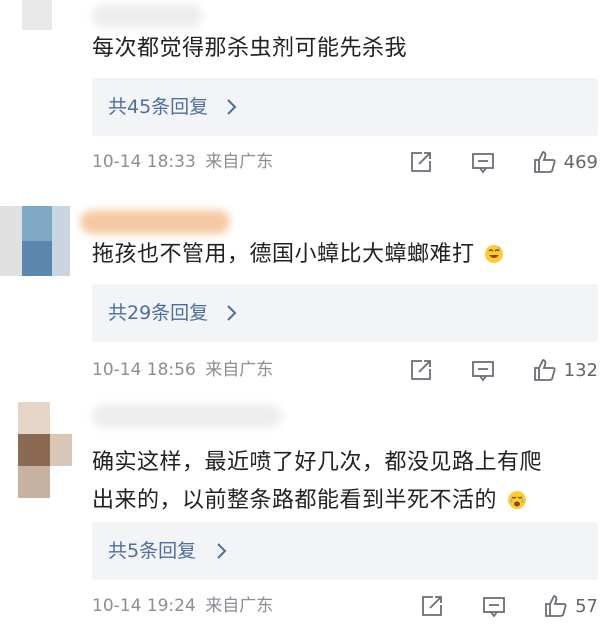 The height and width of the screenshot is (642, 616). Describe the element at coordinates (345, 107) in the screenshot. I see `replies-button: 共45条回复` at that location.